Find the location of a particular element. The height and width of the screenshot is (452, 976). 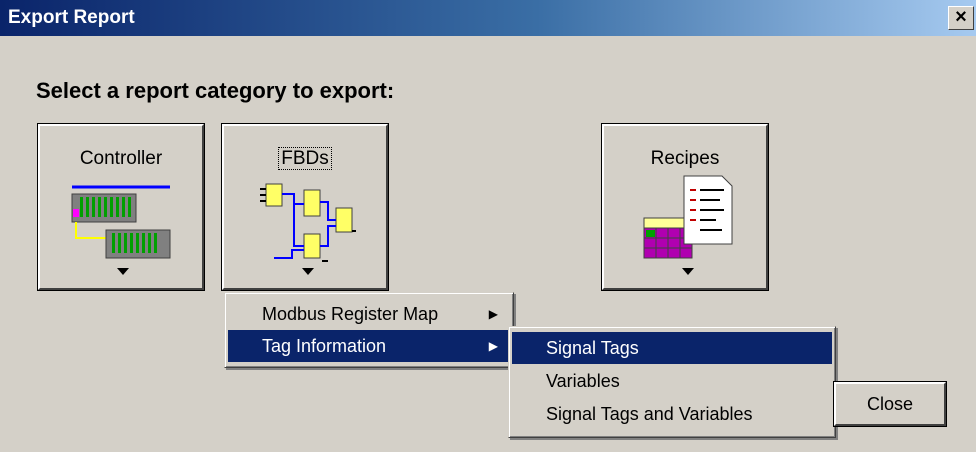

controller-rack-icon is located at coordinates (121, 230).